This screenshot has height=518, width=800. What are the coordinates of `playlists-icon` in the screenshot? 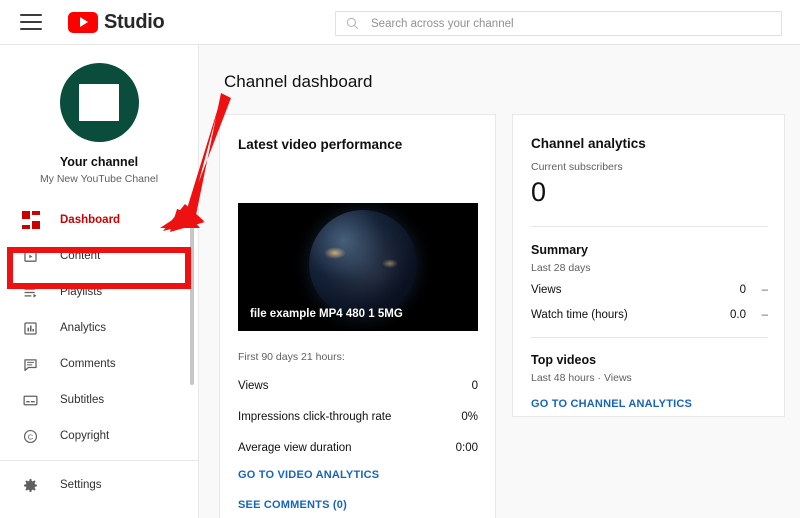 It's located at (30, 292).